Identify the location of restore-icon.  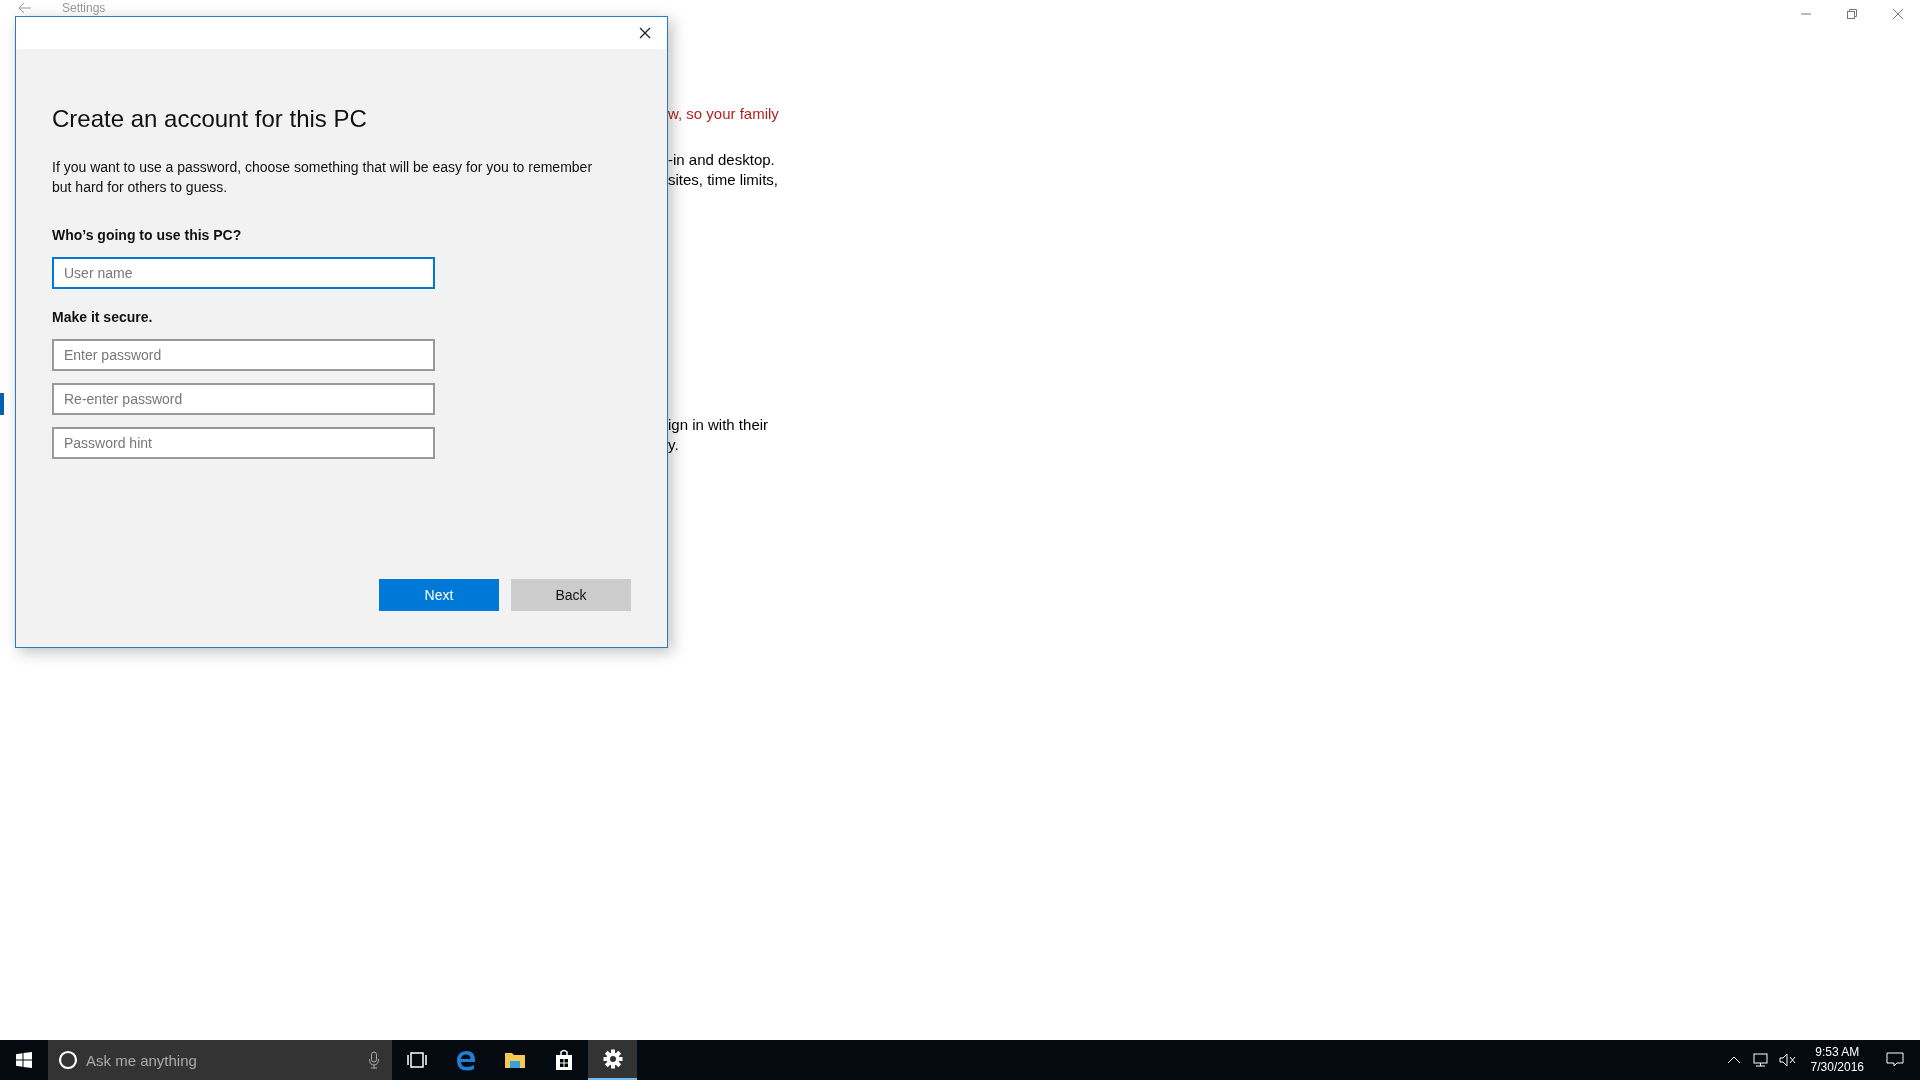
(1852, 14).